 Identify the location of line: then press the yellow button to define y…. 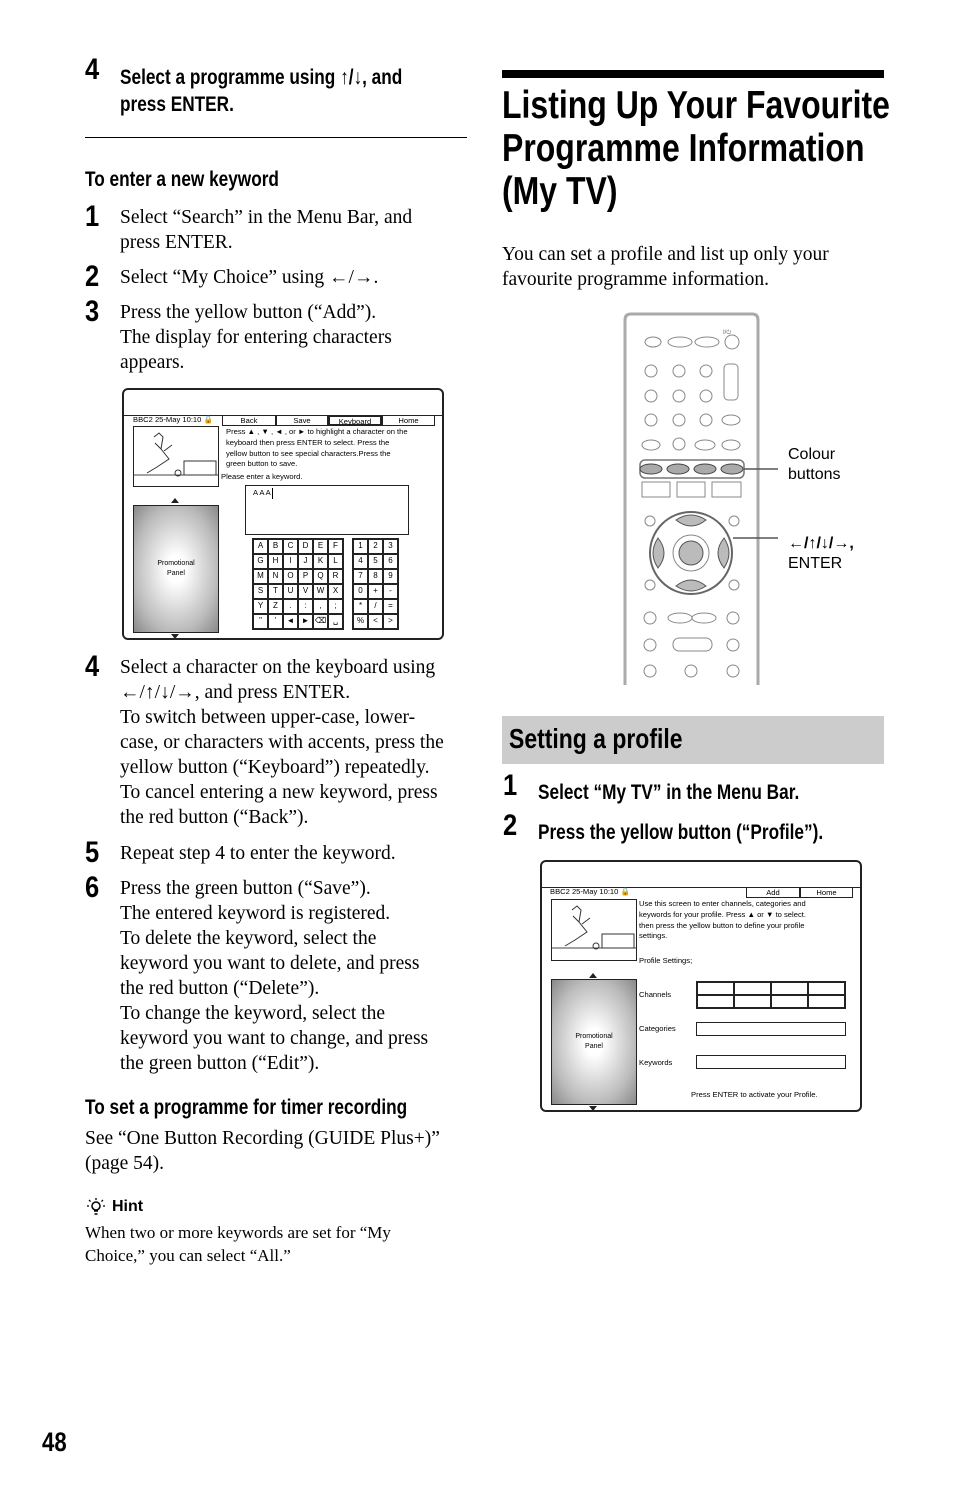
(722, 925).